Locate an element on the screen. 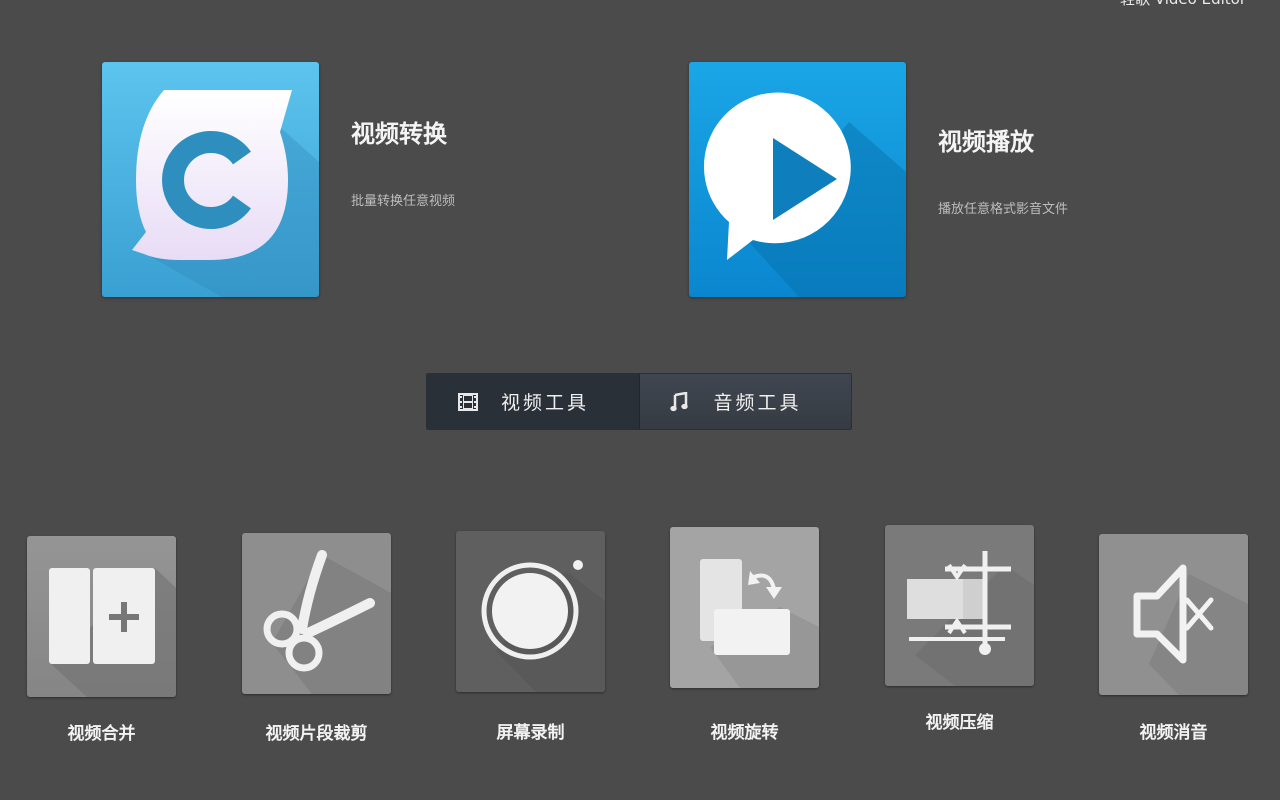  music-note-icon is located at coordinates (679, 402).